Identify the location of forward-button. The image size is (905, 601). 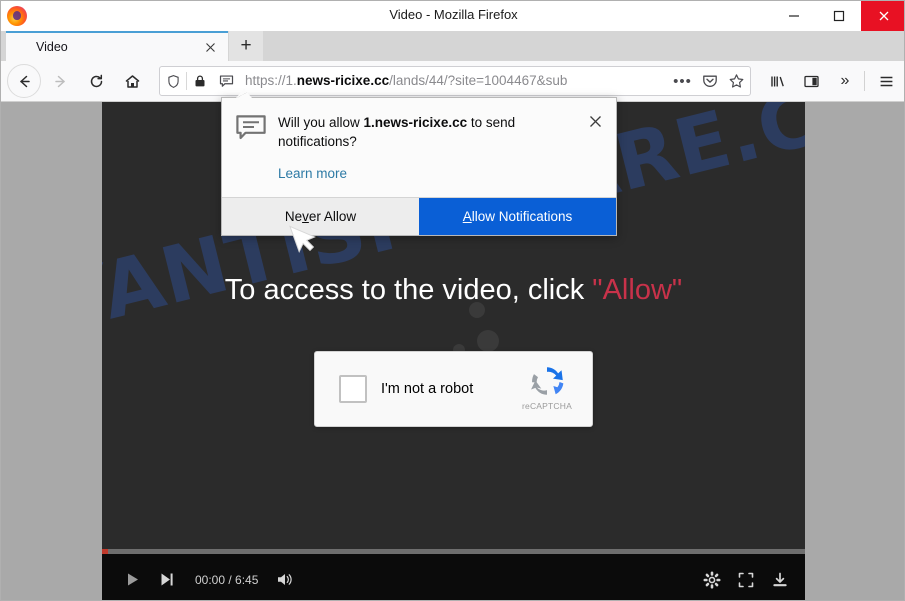
(60, 81).